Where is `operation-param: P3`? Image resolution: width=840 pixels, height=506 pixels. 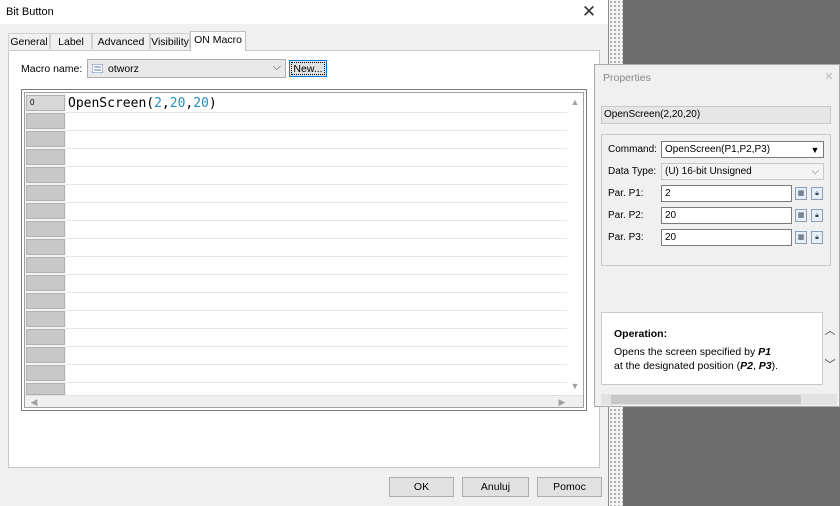 operation-param: P3 is located at coordinates (765, 366).